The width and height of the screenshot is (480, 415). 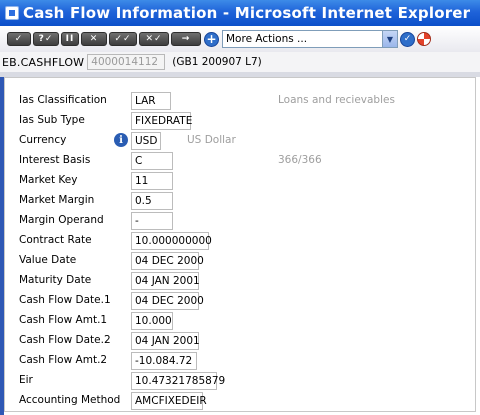 What do you see at coordinates (154, 39) in the screenshot?
I see `reverse-button: ✕✓` at bounding box center [154, 39].